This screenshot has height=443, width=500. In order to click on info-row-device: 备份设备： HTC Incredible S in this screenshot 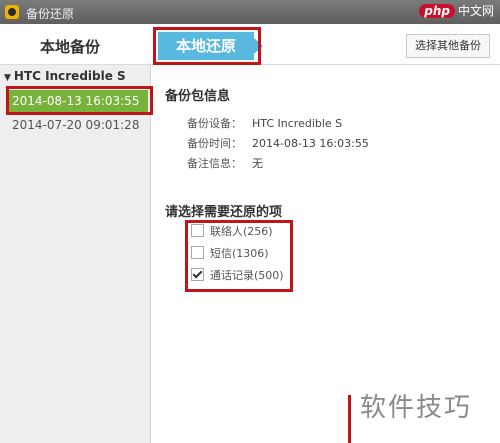, I will do `click(264, 123)`.